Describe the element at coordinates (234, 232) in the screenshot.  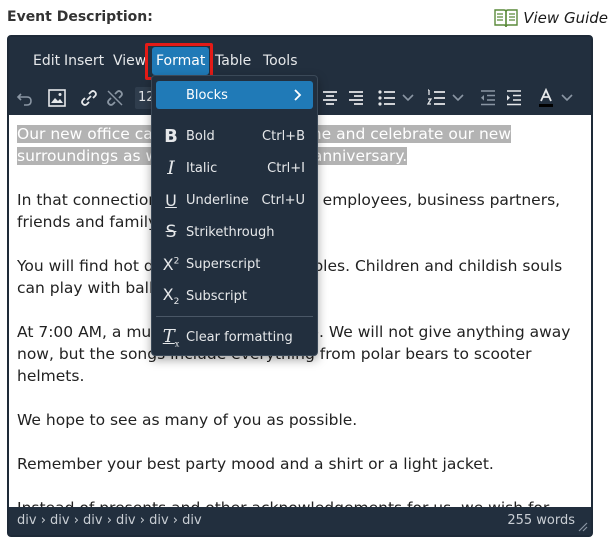
I see `format-menu-strikethrough: S Strikethrough` at that location.